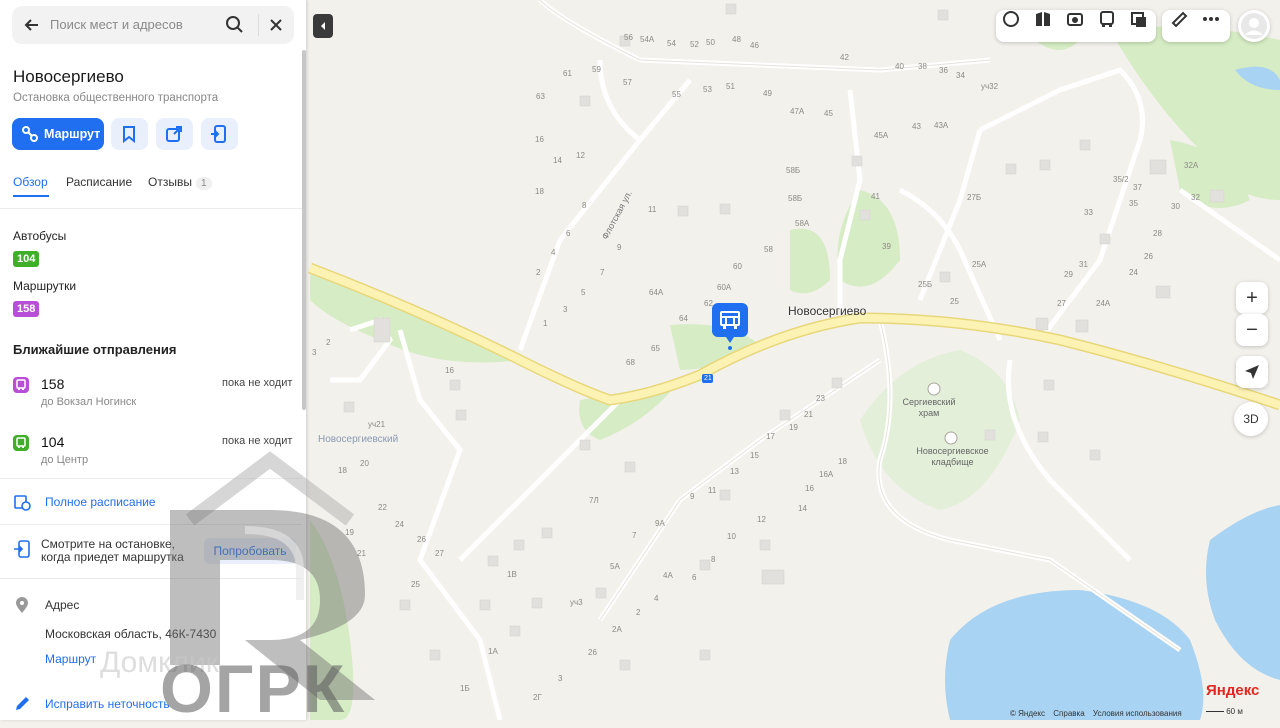 The image size is (1280, 728). I want to click on house-number: 18, so click(342, 470).